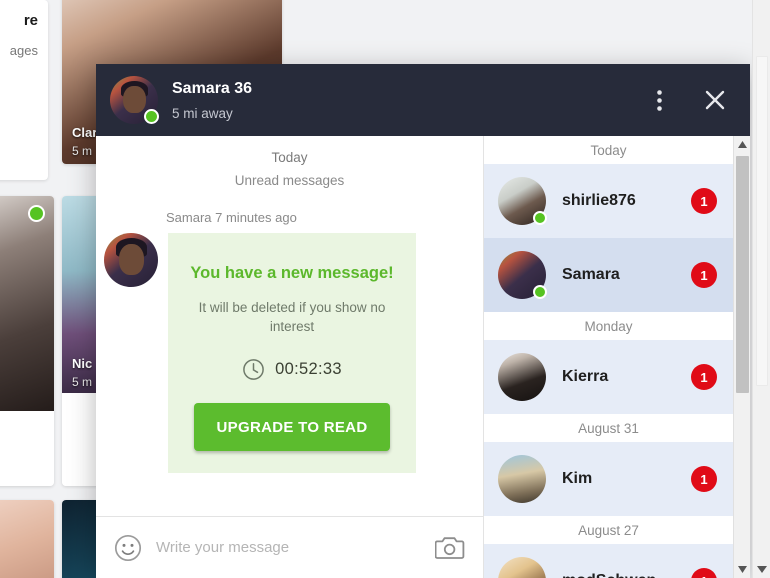  What do you see at coordinates (254, 369) in the screenshot?
I see `clock-icon` at bounding box center [254, 369].